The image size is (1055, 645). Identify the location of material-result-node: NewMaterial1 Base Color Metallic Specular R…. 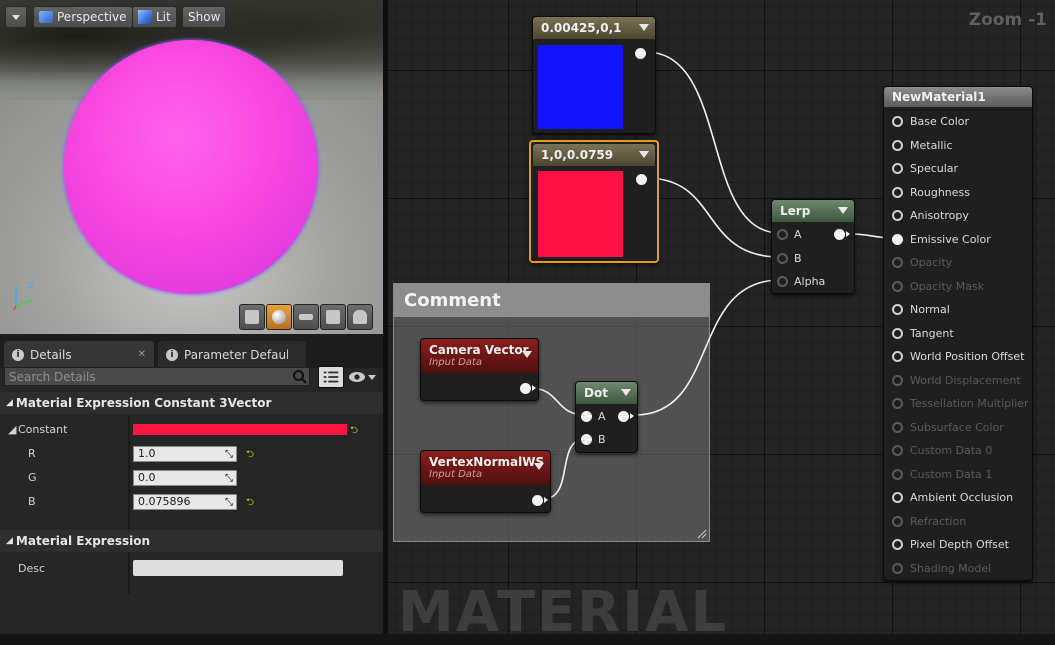
(958, 333).